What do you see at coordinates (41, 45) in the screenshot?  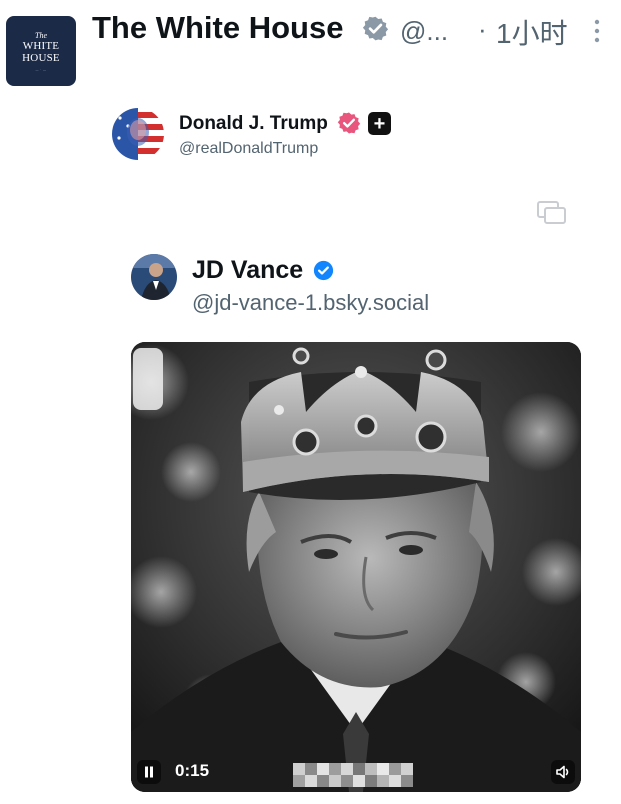 I see `logo-text-white: WHITE` at bounding box center [41, 45].